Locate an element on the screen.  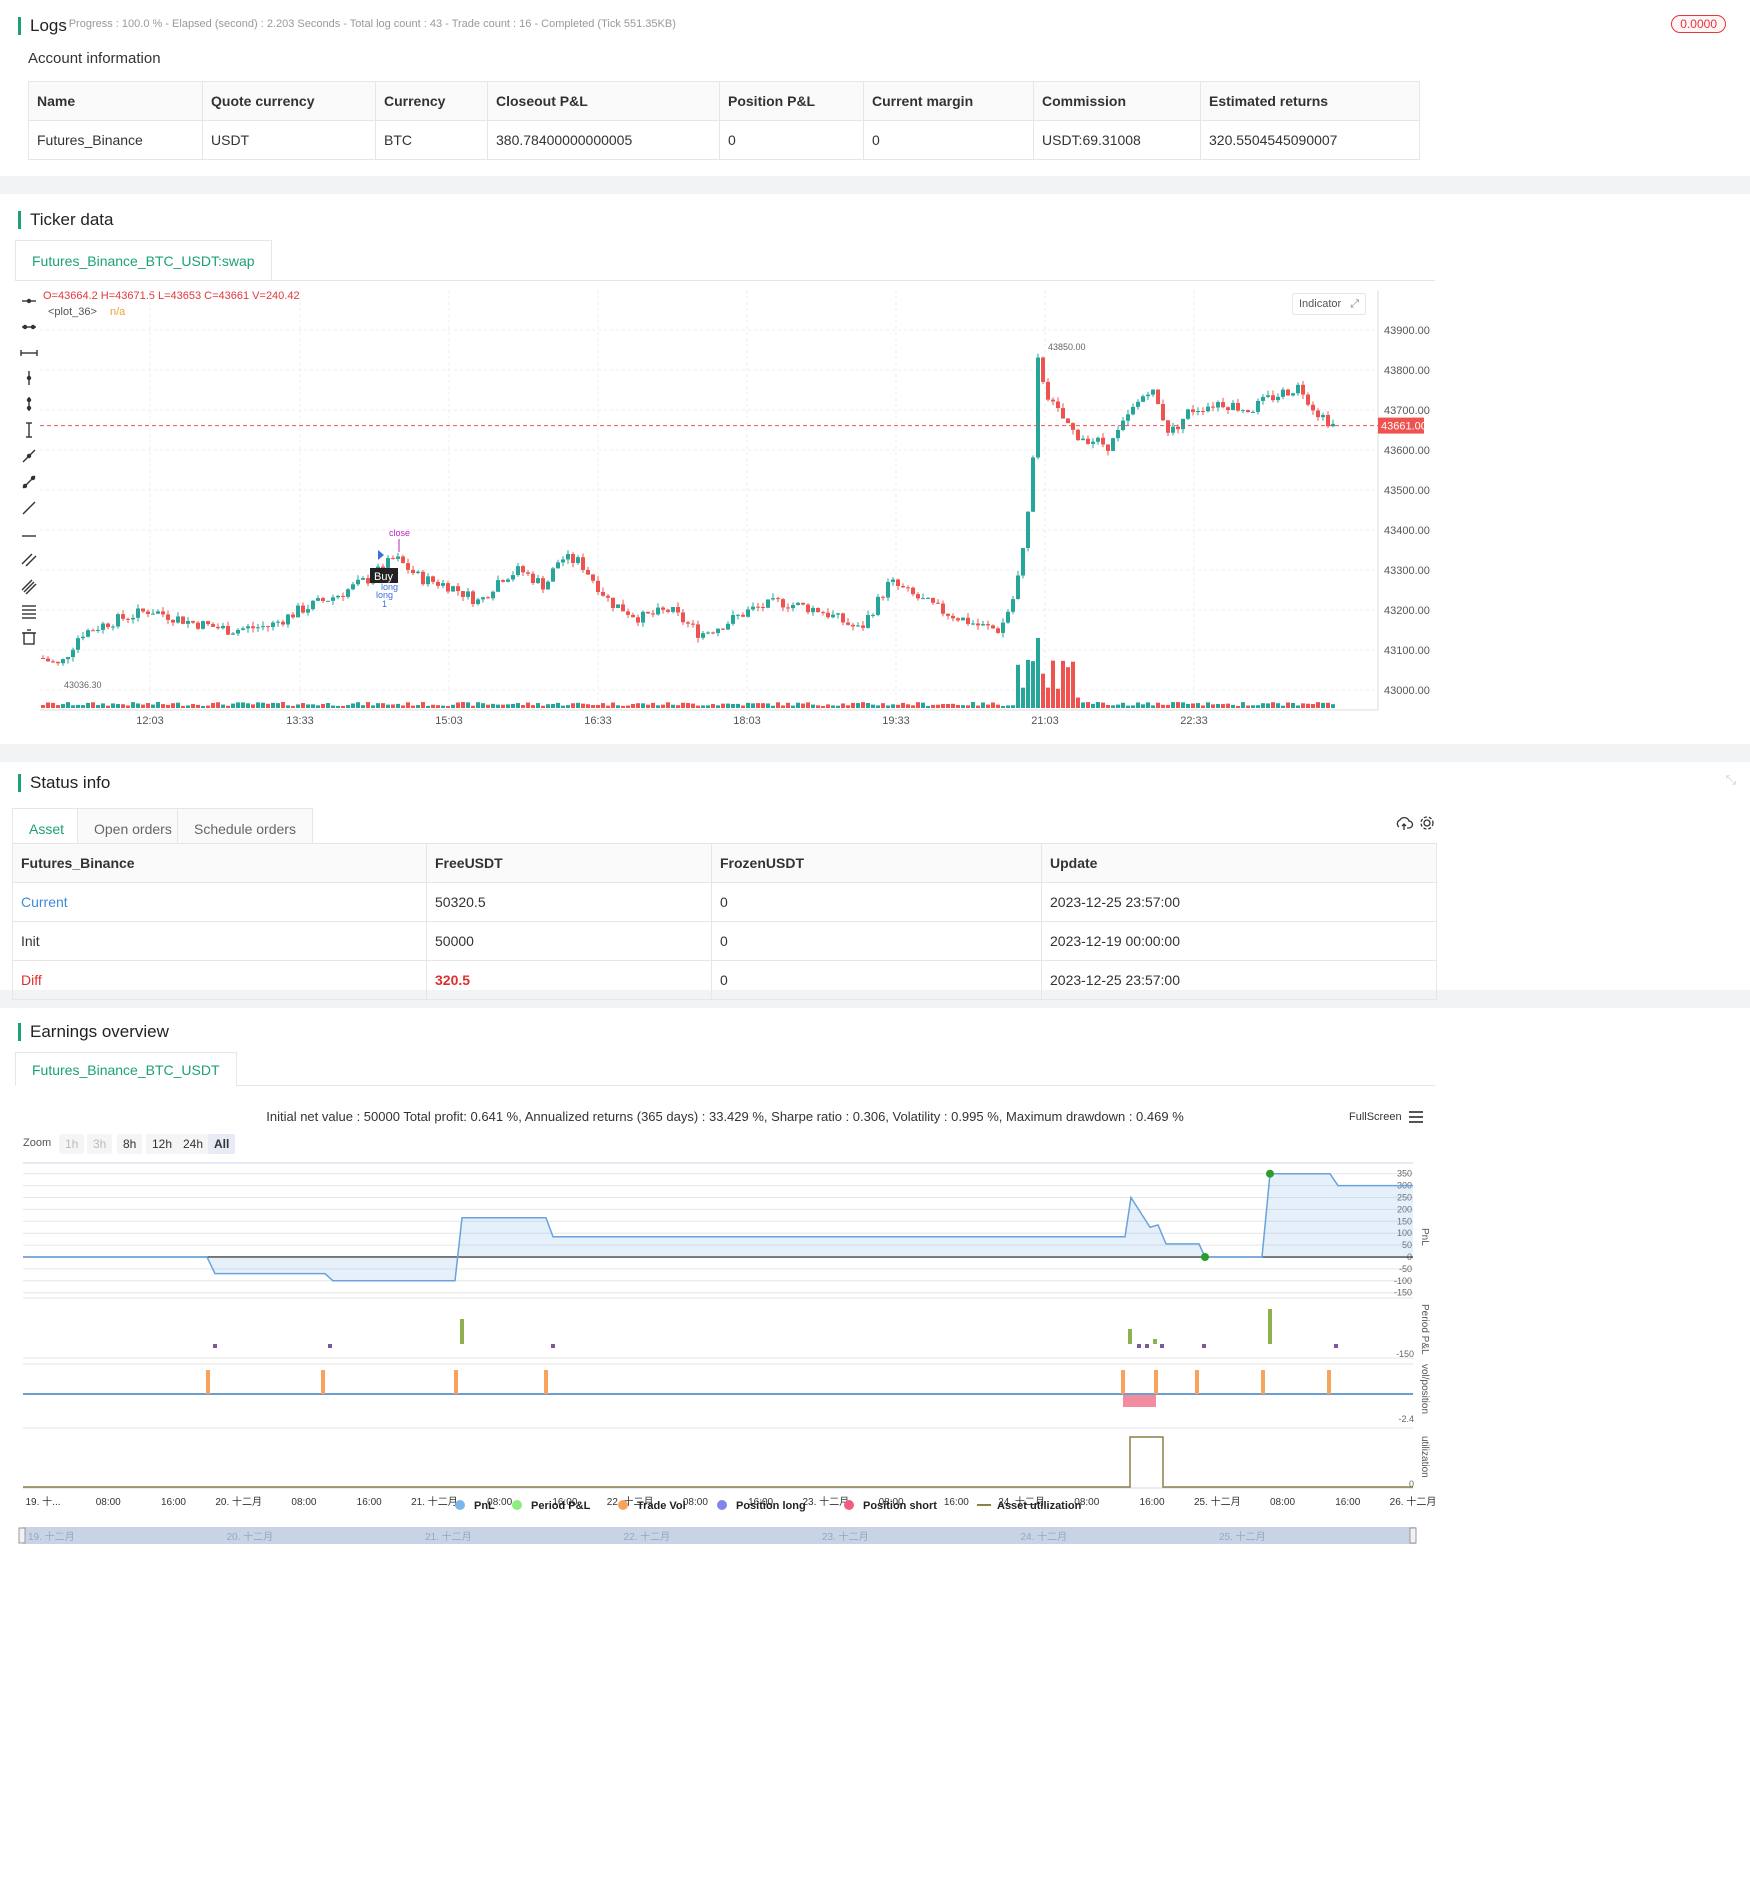
position-short-area is located at coordinates (1139, 1401).